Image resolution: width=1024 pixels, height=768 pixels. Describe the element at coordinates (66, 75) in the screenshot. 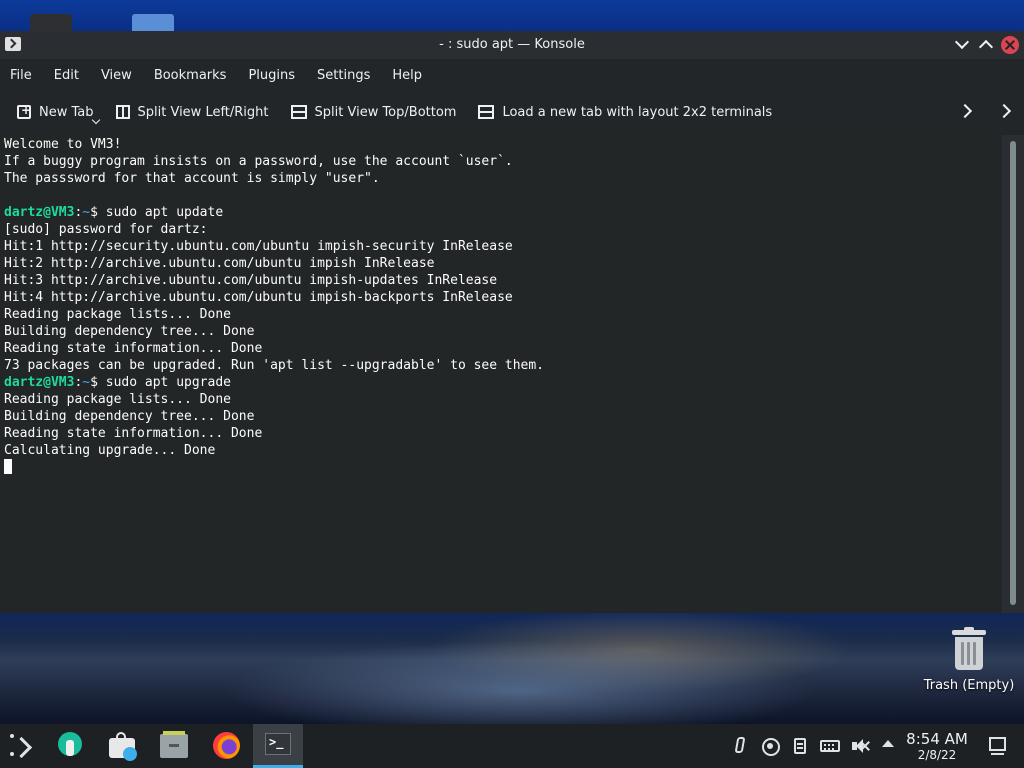

I see `menu-edit: Edit` at that location.